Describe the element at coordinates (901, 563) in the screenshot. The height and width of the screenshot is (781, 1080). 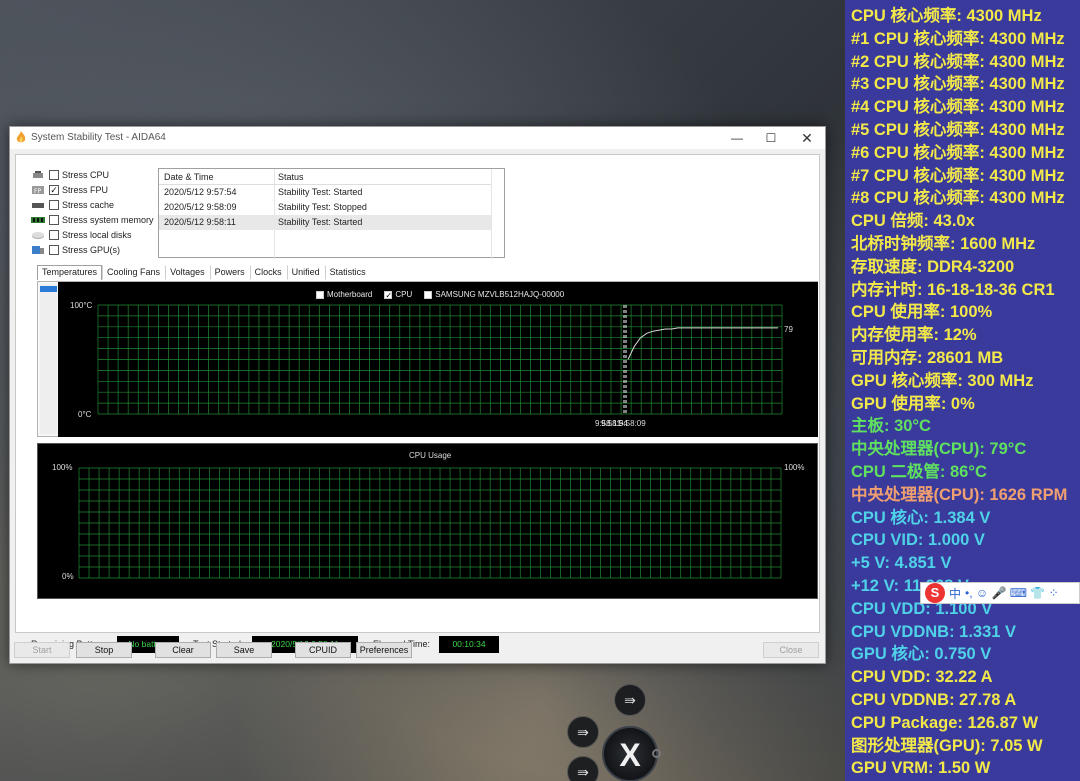
I see `osd-line: +5 V: 4.851 V` at that location.